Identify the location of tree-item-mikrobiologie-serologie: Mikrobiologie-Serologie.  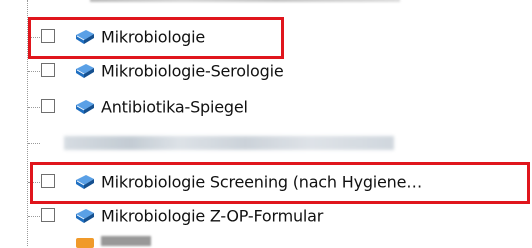
(266, 71).